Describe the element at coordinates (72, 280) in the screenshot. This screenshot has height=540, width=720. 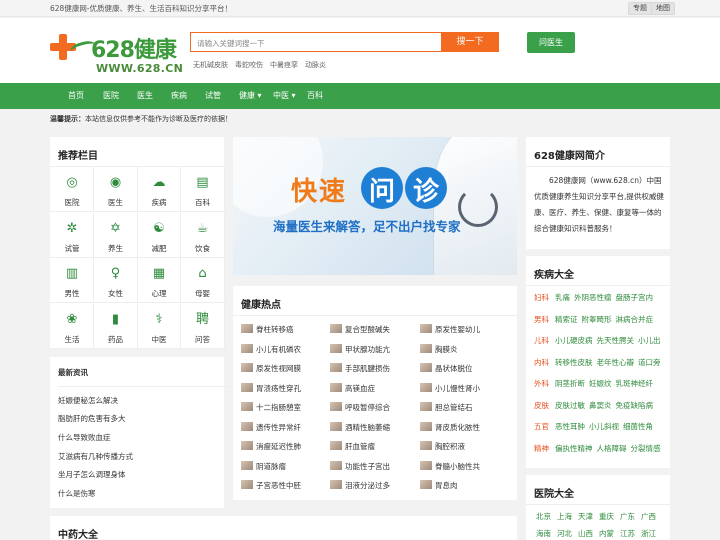
I see `recommend-item-8: ▥ 男性` at that location.